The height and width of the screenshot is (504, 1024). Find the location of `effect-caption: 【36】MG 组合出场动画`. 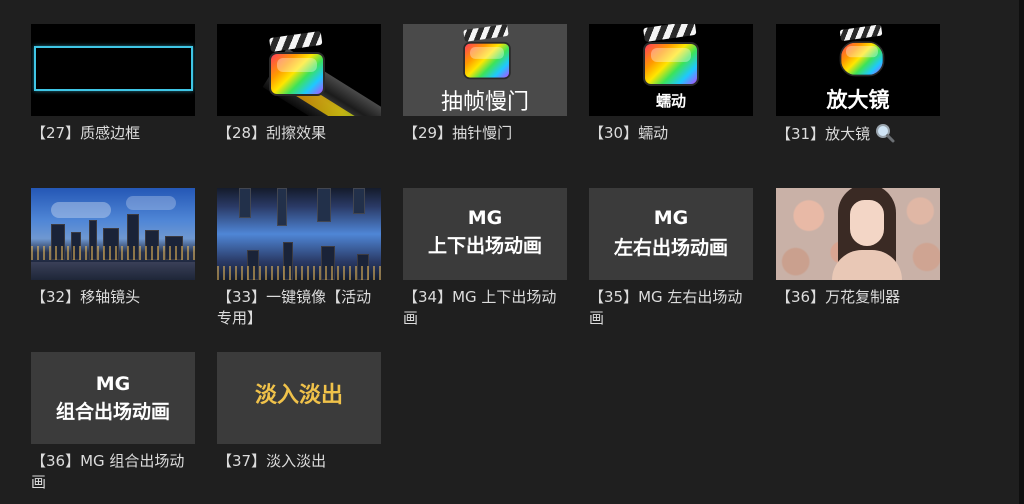

effect-caption: 【36】MG 组合出场动画 is located at coordinates (108, 471).